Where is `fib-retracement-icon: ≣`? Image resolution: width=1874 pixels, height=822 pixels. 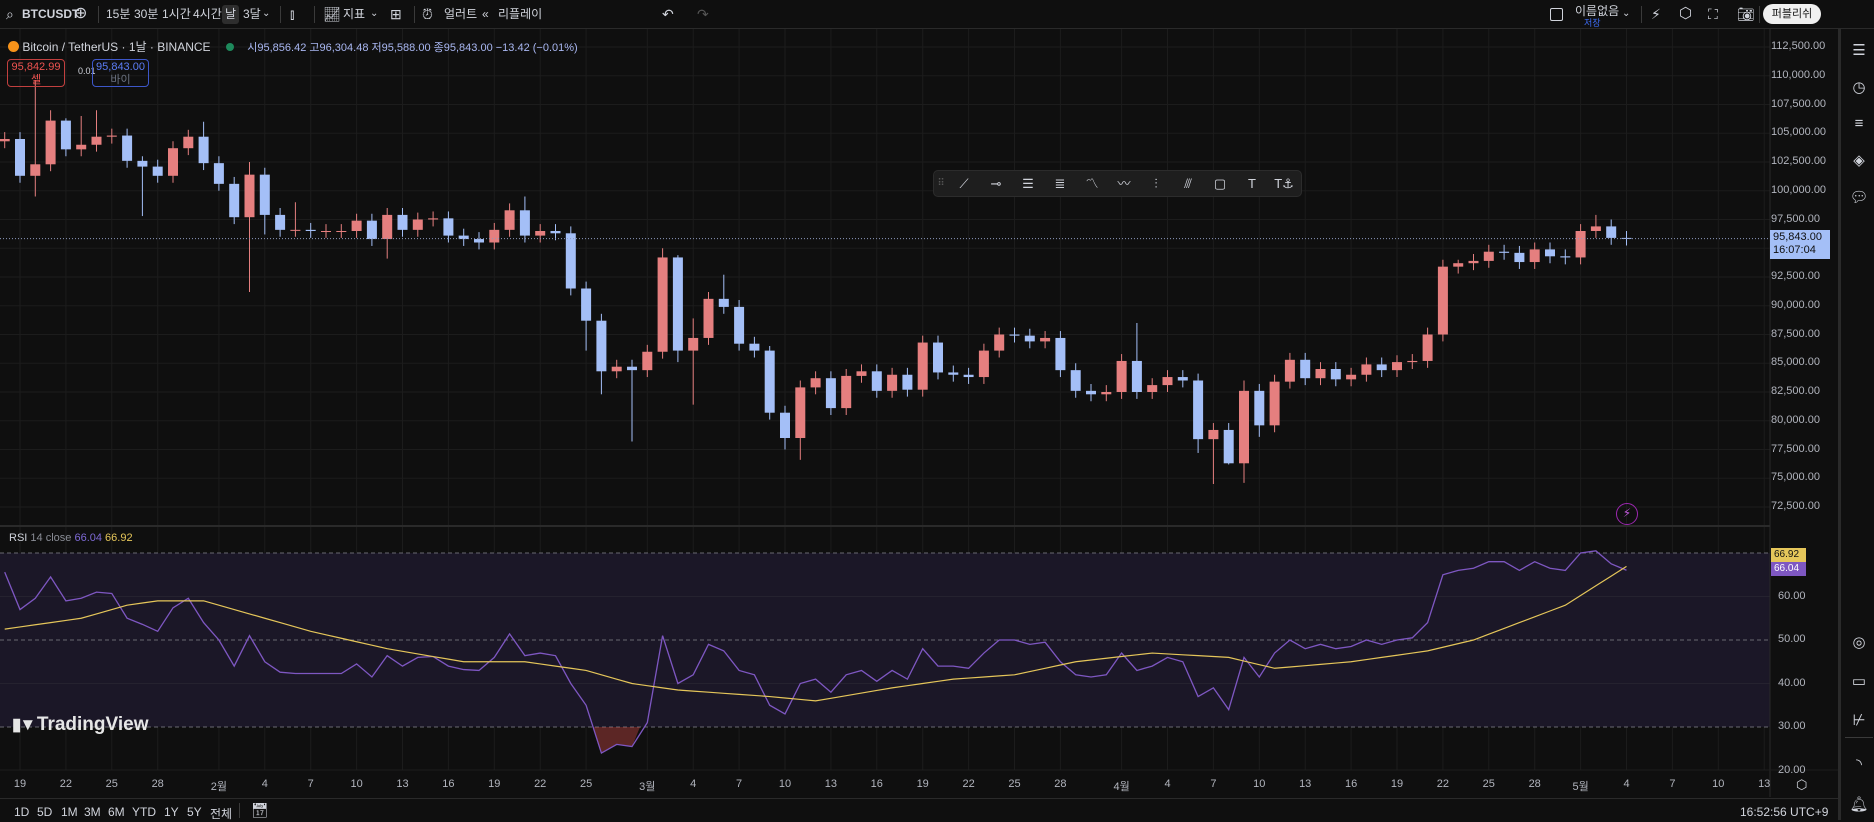
fib-retracement-icon: ≣ is located at coordinates (1060, 184).